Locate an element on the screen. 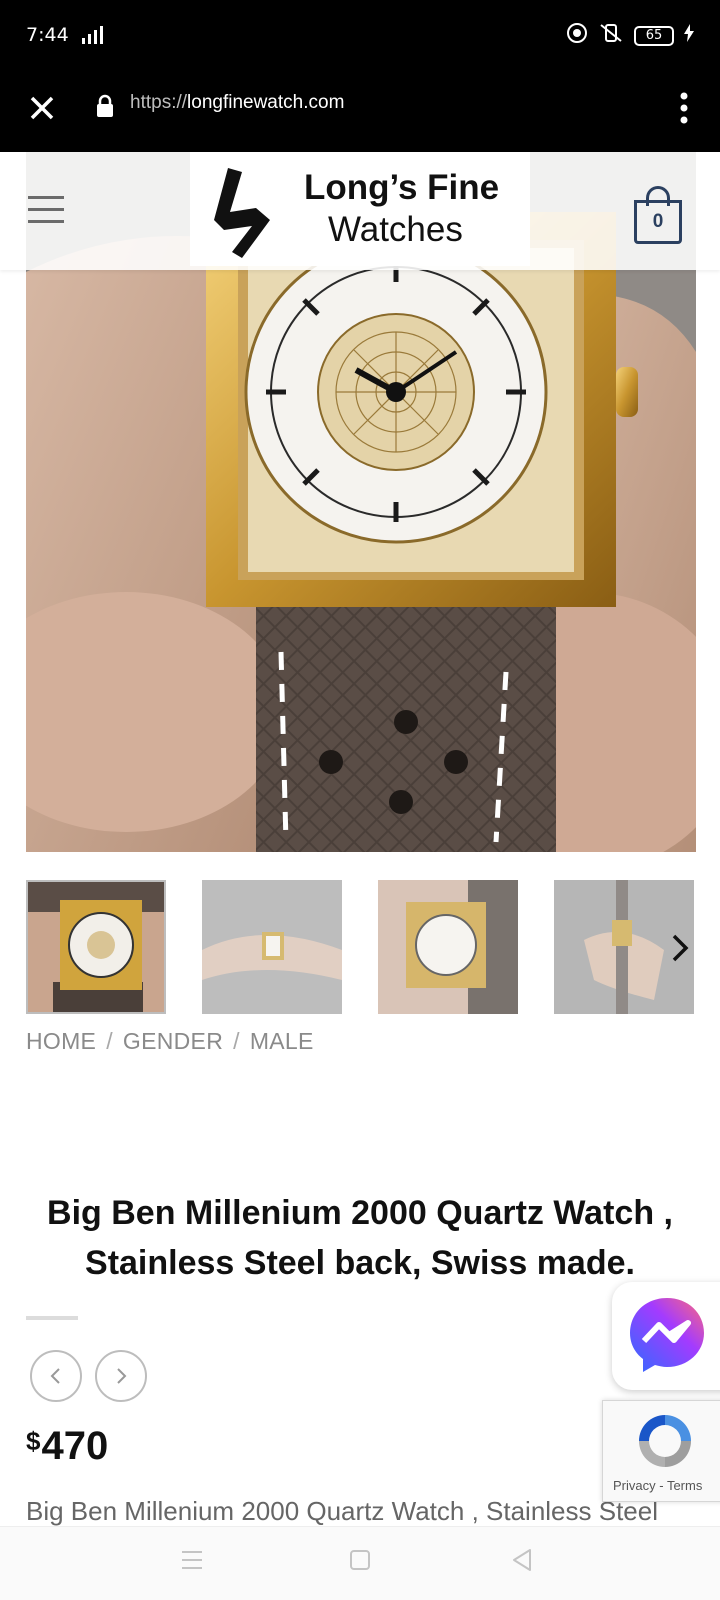  cart-count: 0 is located at coordinates (658, 222).